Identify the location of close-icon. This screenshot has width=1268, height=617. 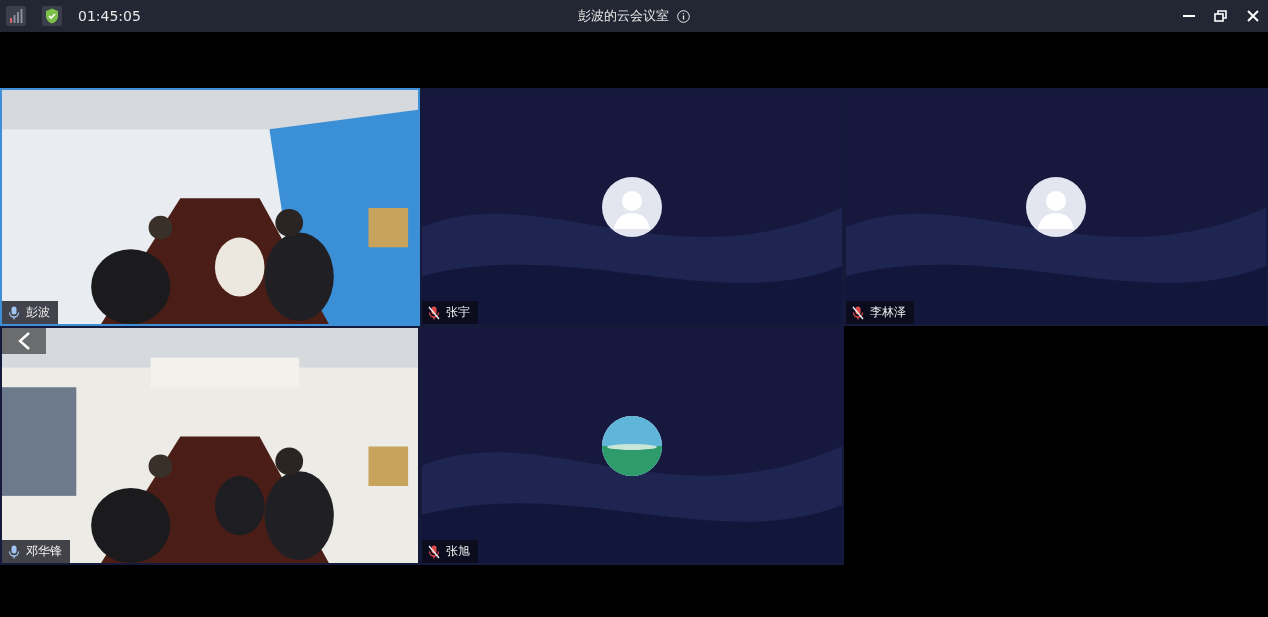
(1253, 16).